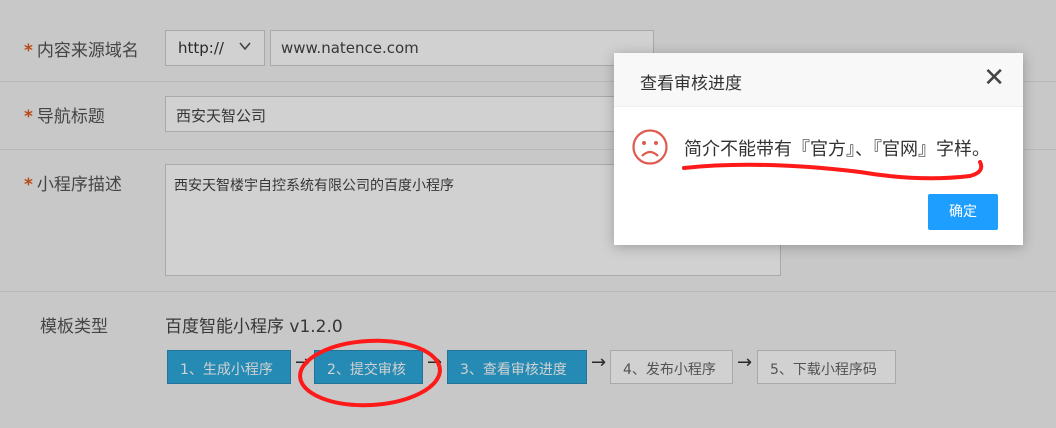 The image size is (1056, 428). I want to click on dialog-header: 查看审核进度 ✕, so click(818, 80).